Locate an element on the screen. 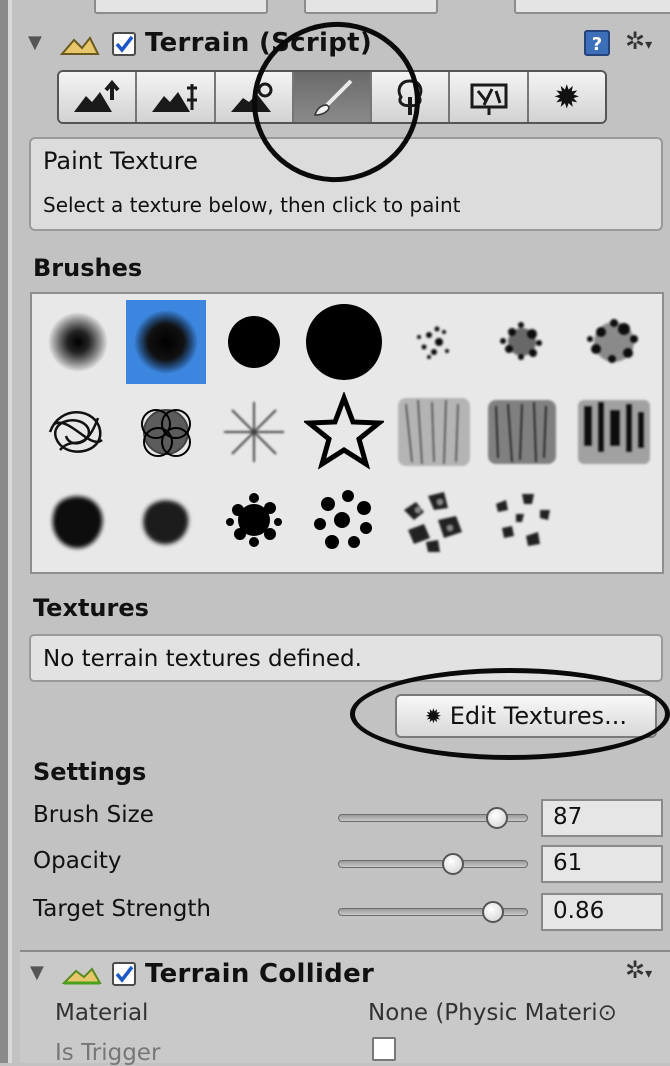  brush-dots is located at coordinates (344, 520).